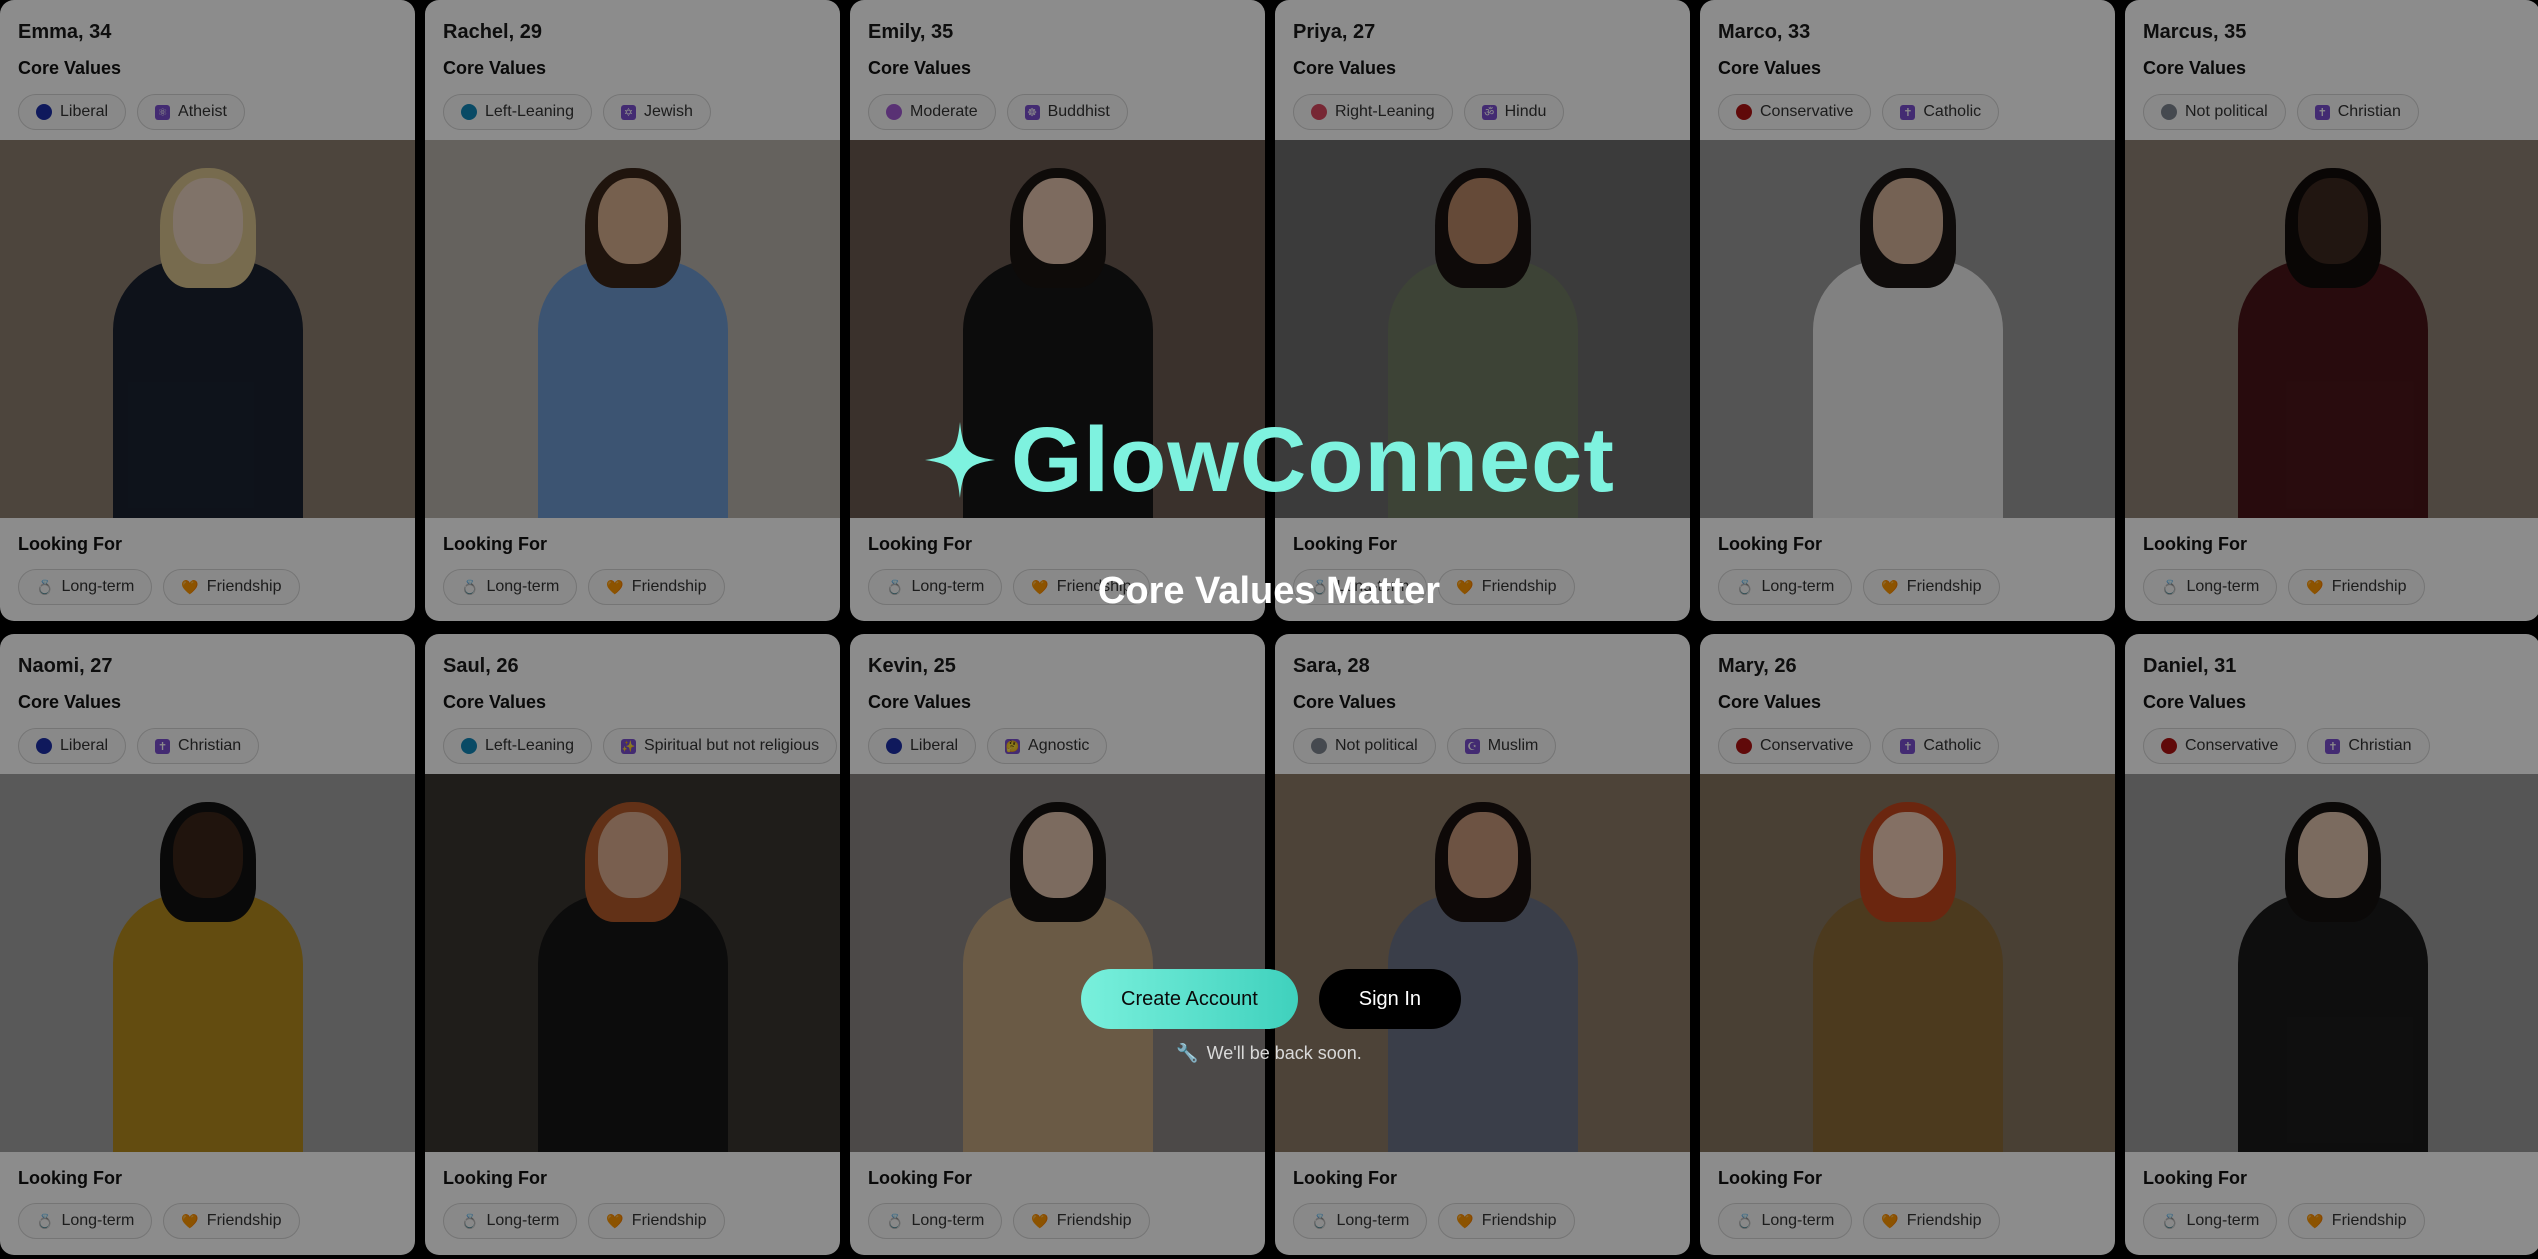 This screenshot has height=1259, width=2538. I want to click on sign-in-button: Sign In, so click(1390, 999).